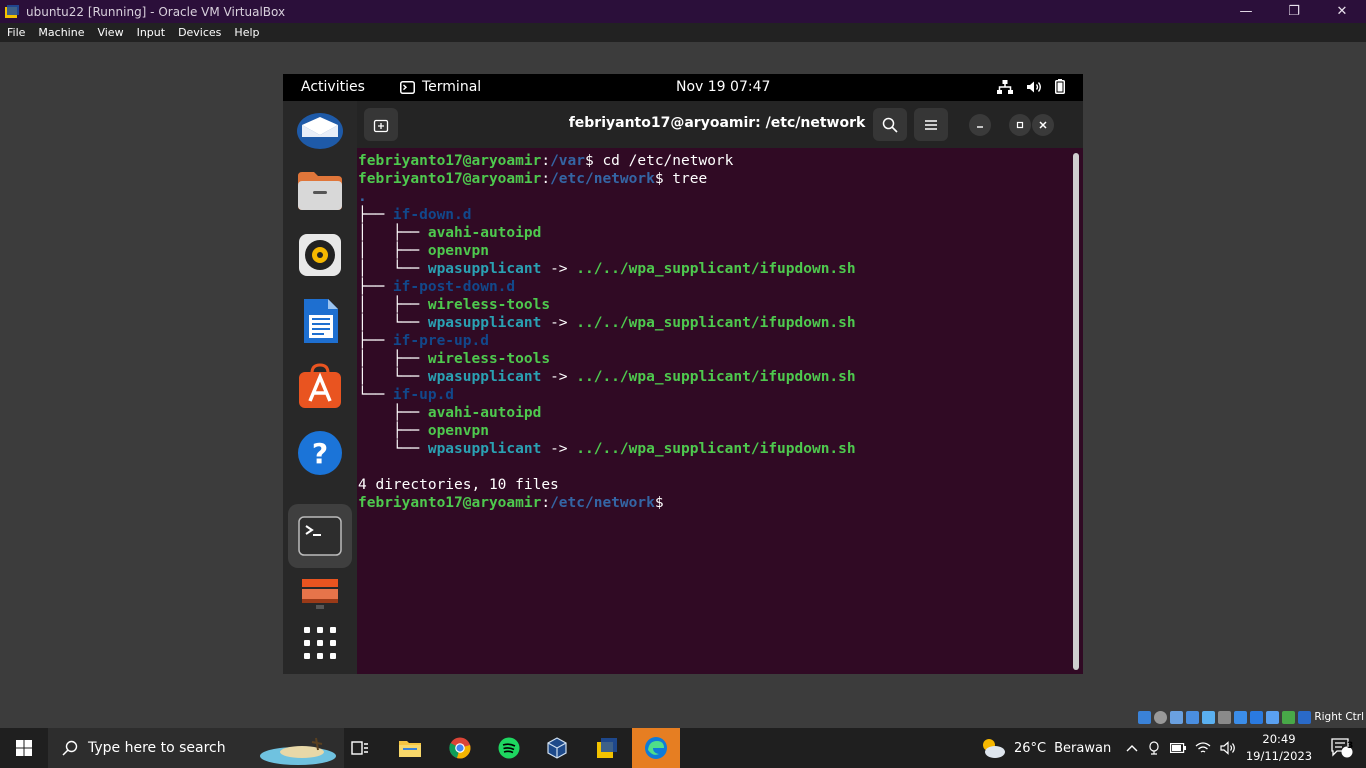 The width and height of the screenshot is (1366, 768). I want to click on spotify-button, so click(509, 748).